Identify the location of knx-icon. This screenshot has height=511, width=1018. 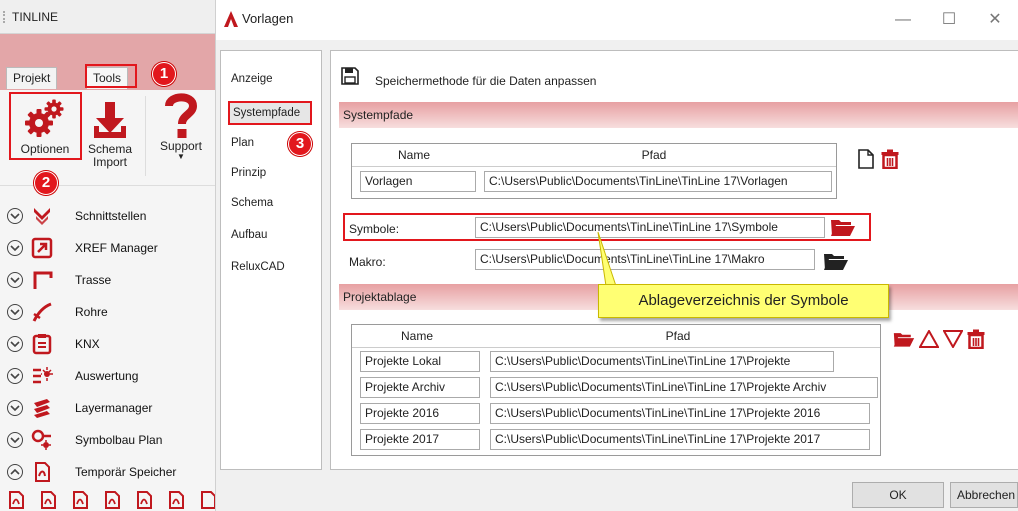
(42, 344).